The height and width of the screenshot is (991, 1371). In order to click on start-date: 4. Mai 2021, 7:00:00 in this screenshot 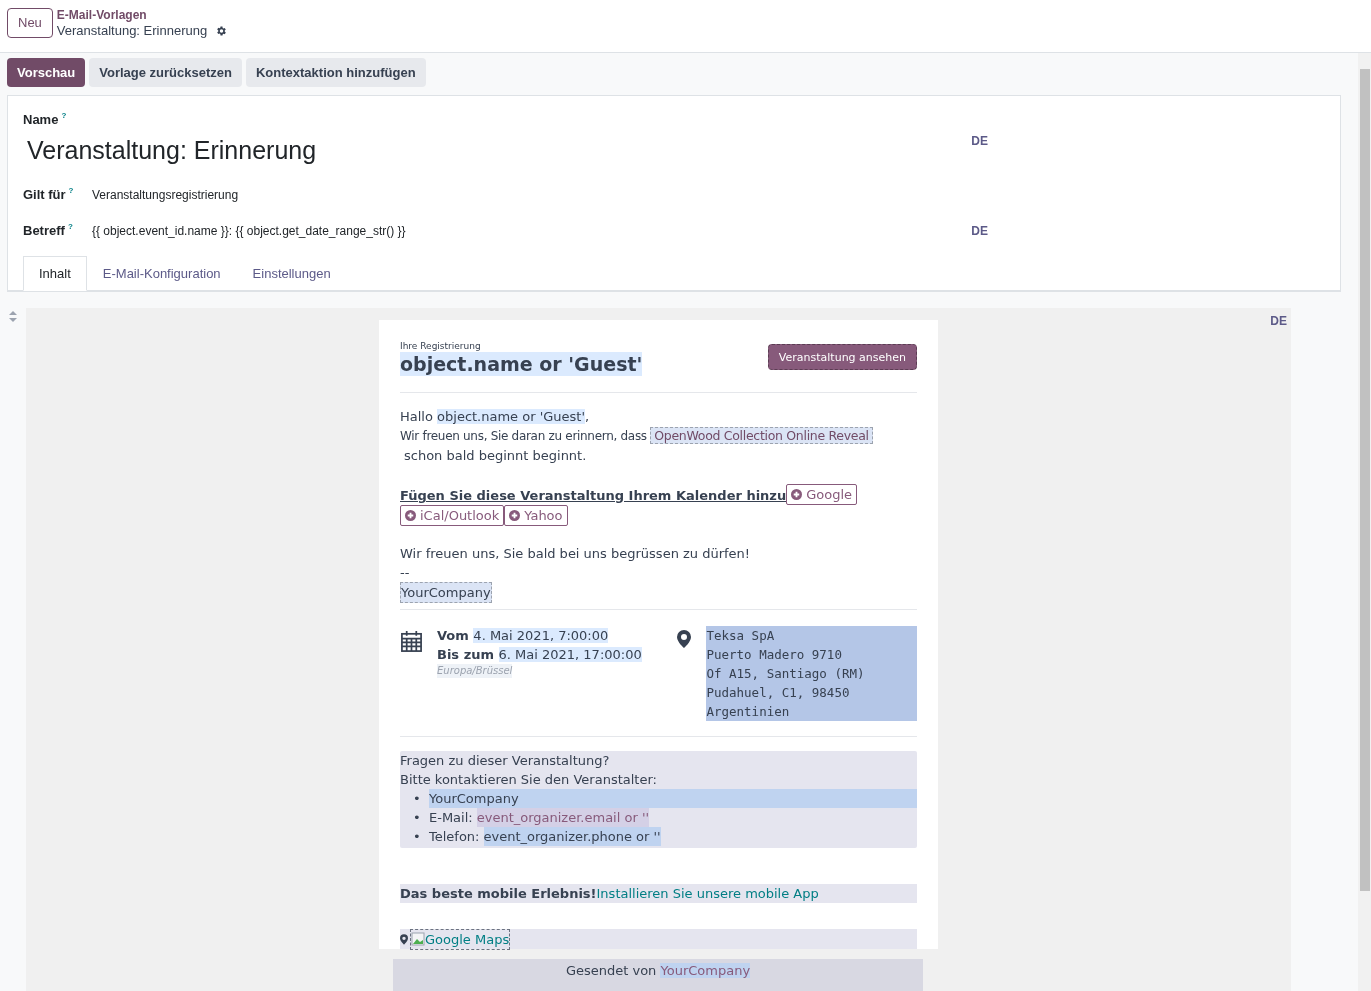, I will do `click(541, 635)`.